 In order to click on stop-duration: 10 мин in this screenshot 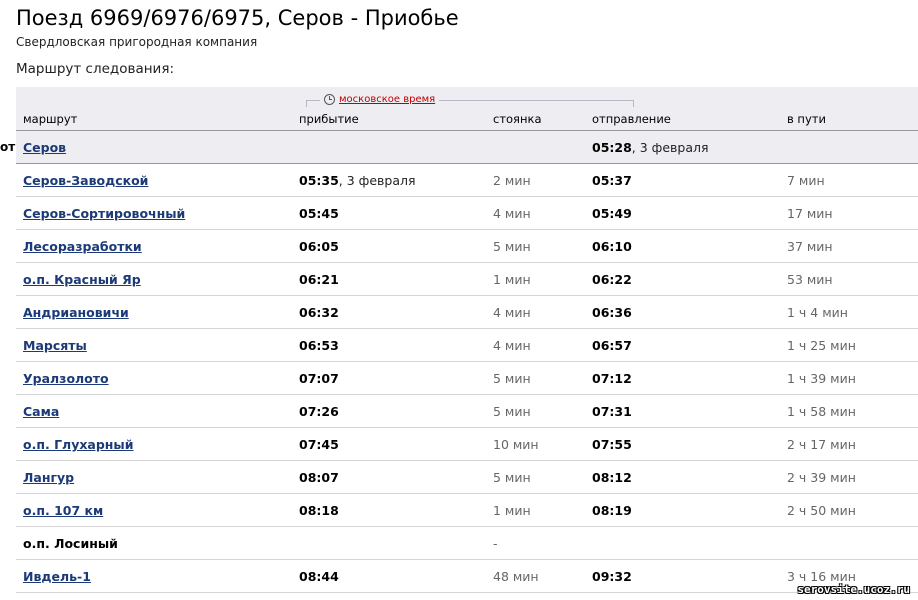, I will do `click(516, 444)`.